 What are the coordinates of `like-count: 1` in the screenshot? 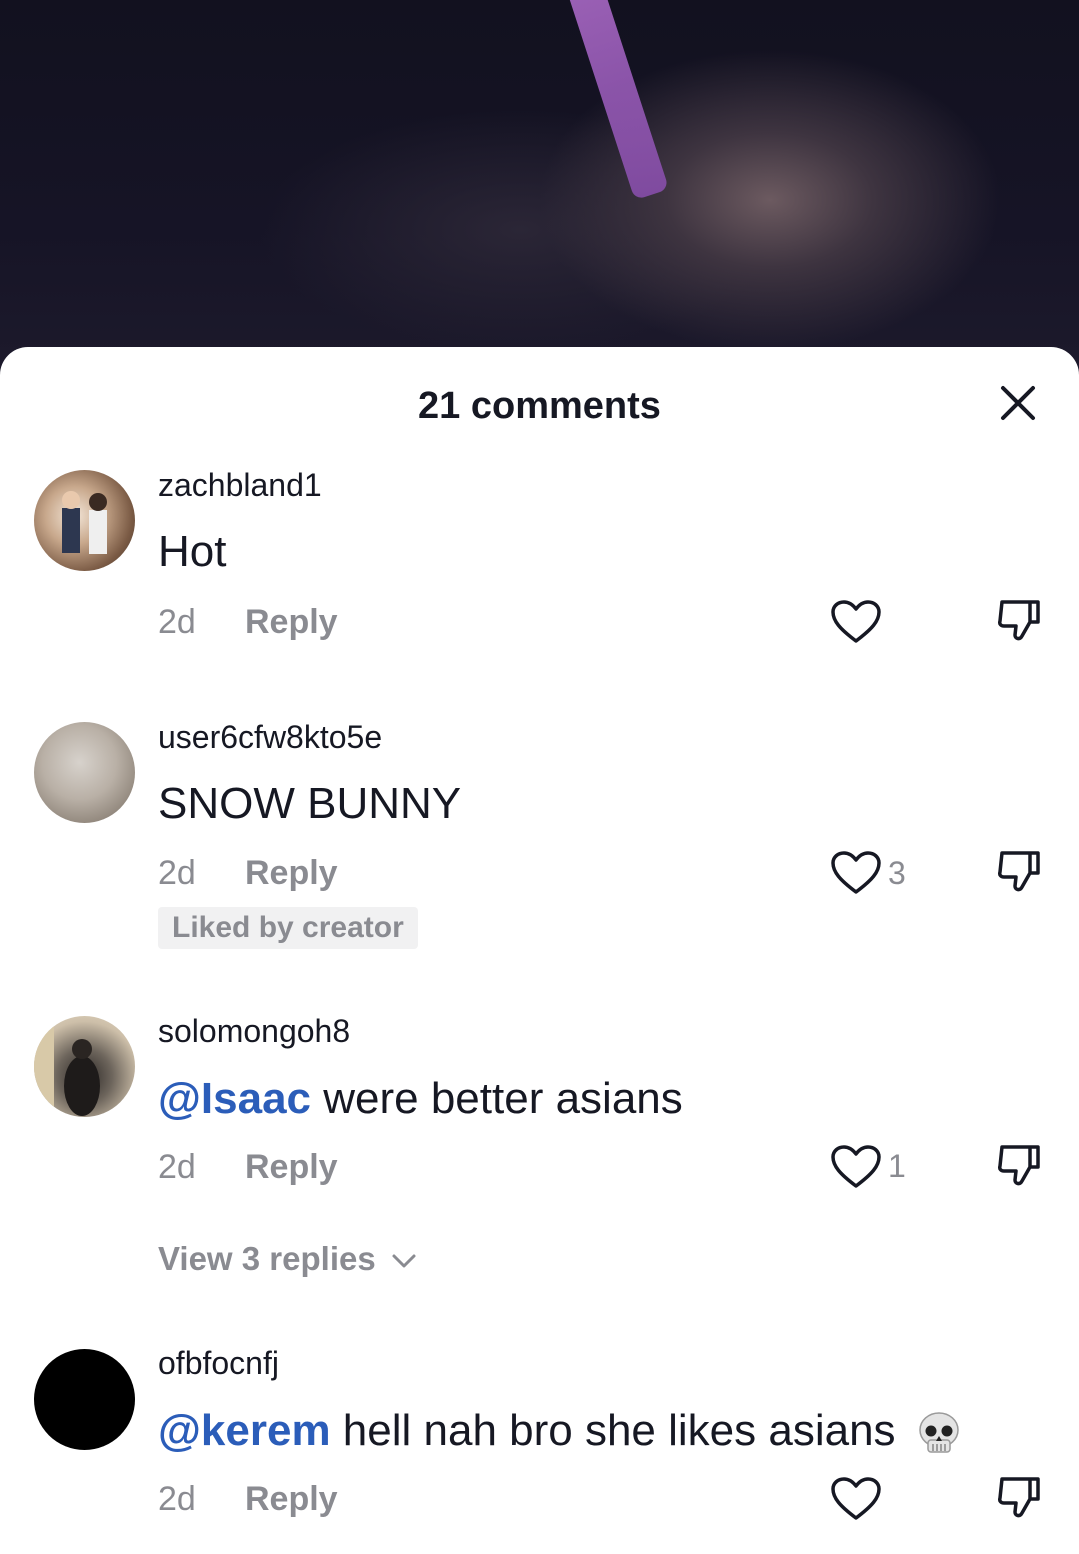 It's located at (897, 1166).